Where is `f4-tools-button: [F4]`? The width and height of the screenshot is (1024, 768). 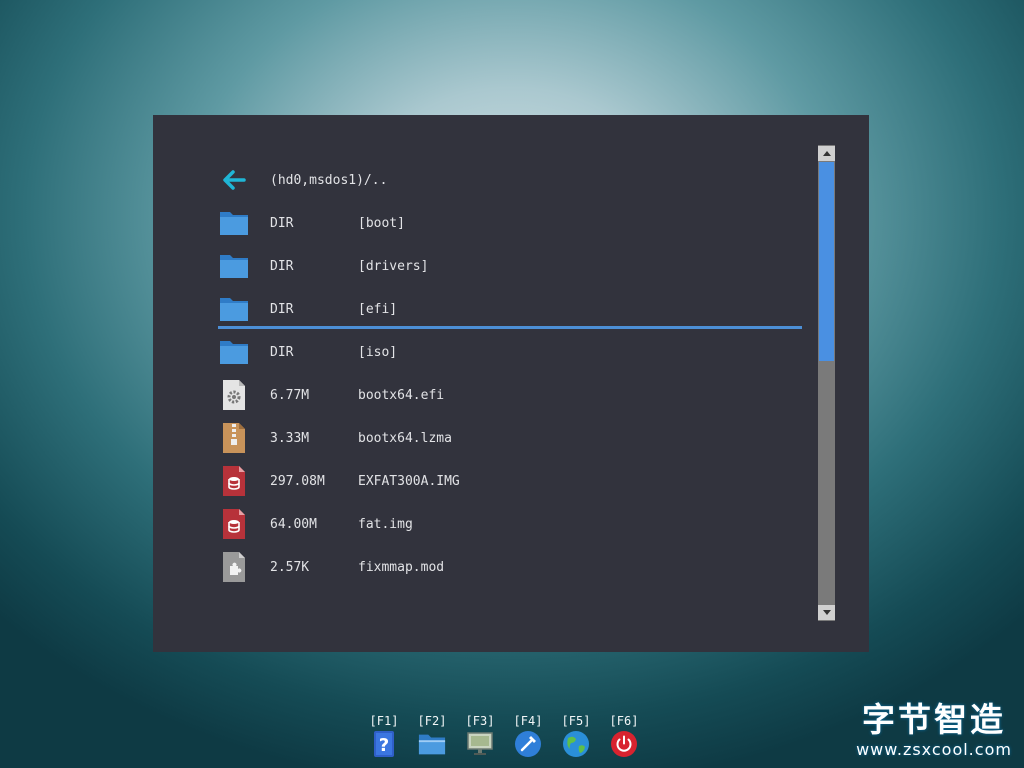
f4-tools-button: [F4] is located at coordinates (528, 735).